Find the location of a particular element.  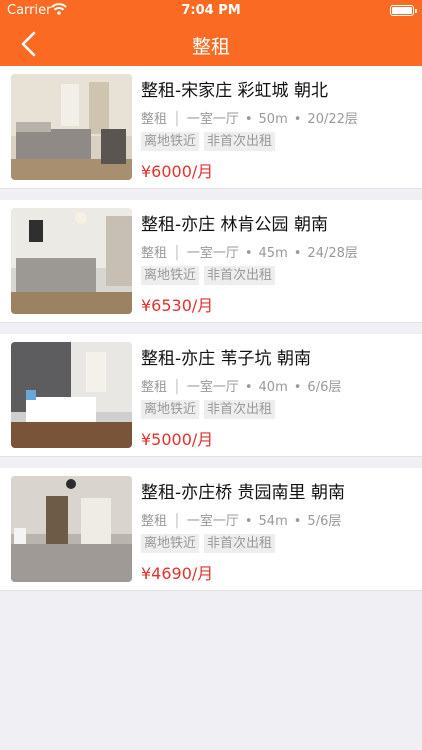

listing-price: ¥4690/月 is located at coordinates (177, 573).